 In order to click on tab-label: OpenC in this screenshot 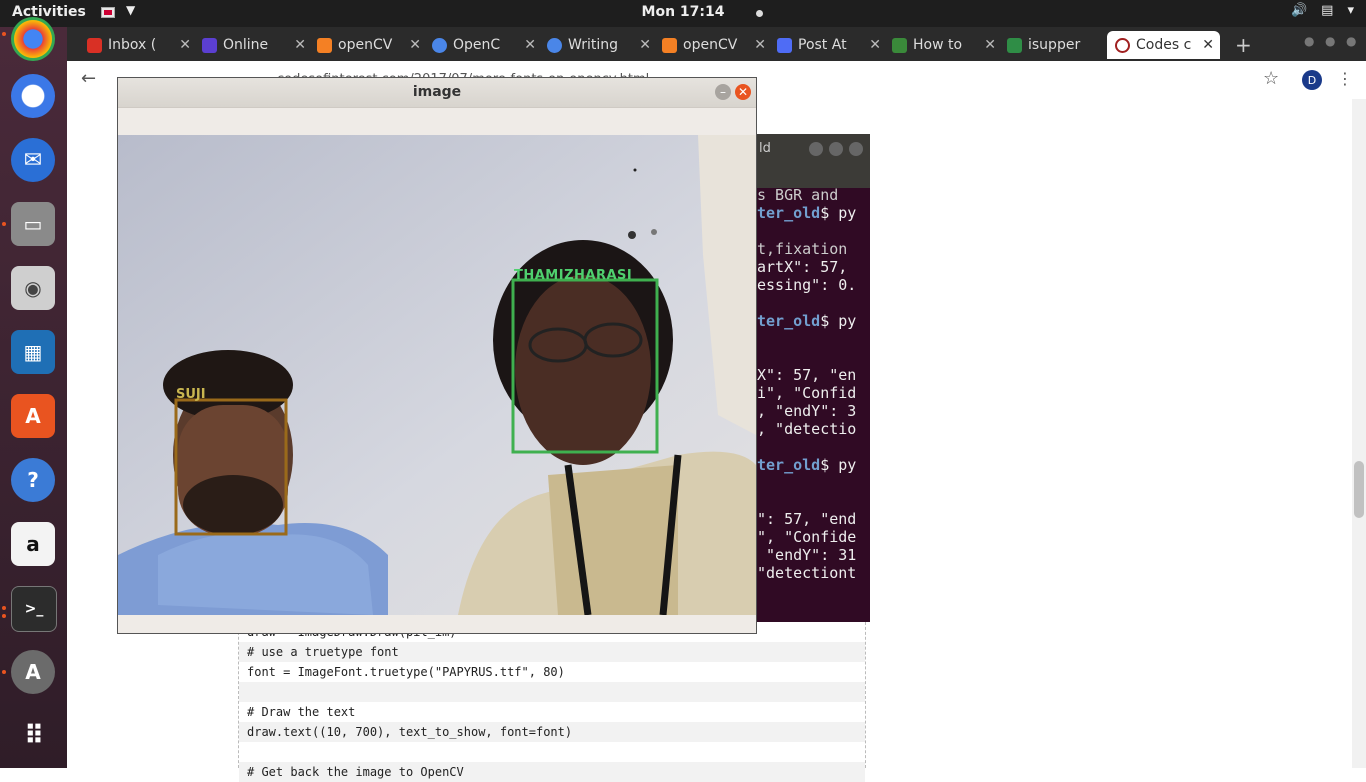, I will do `click(477, 45)`.